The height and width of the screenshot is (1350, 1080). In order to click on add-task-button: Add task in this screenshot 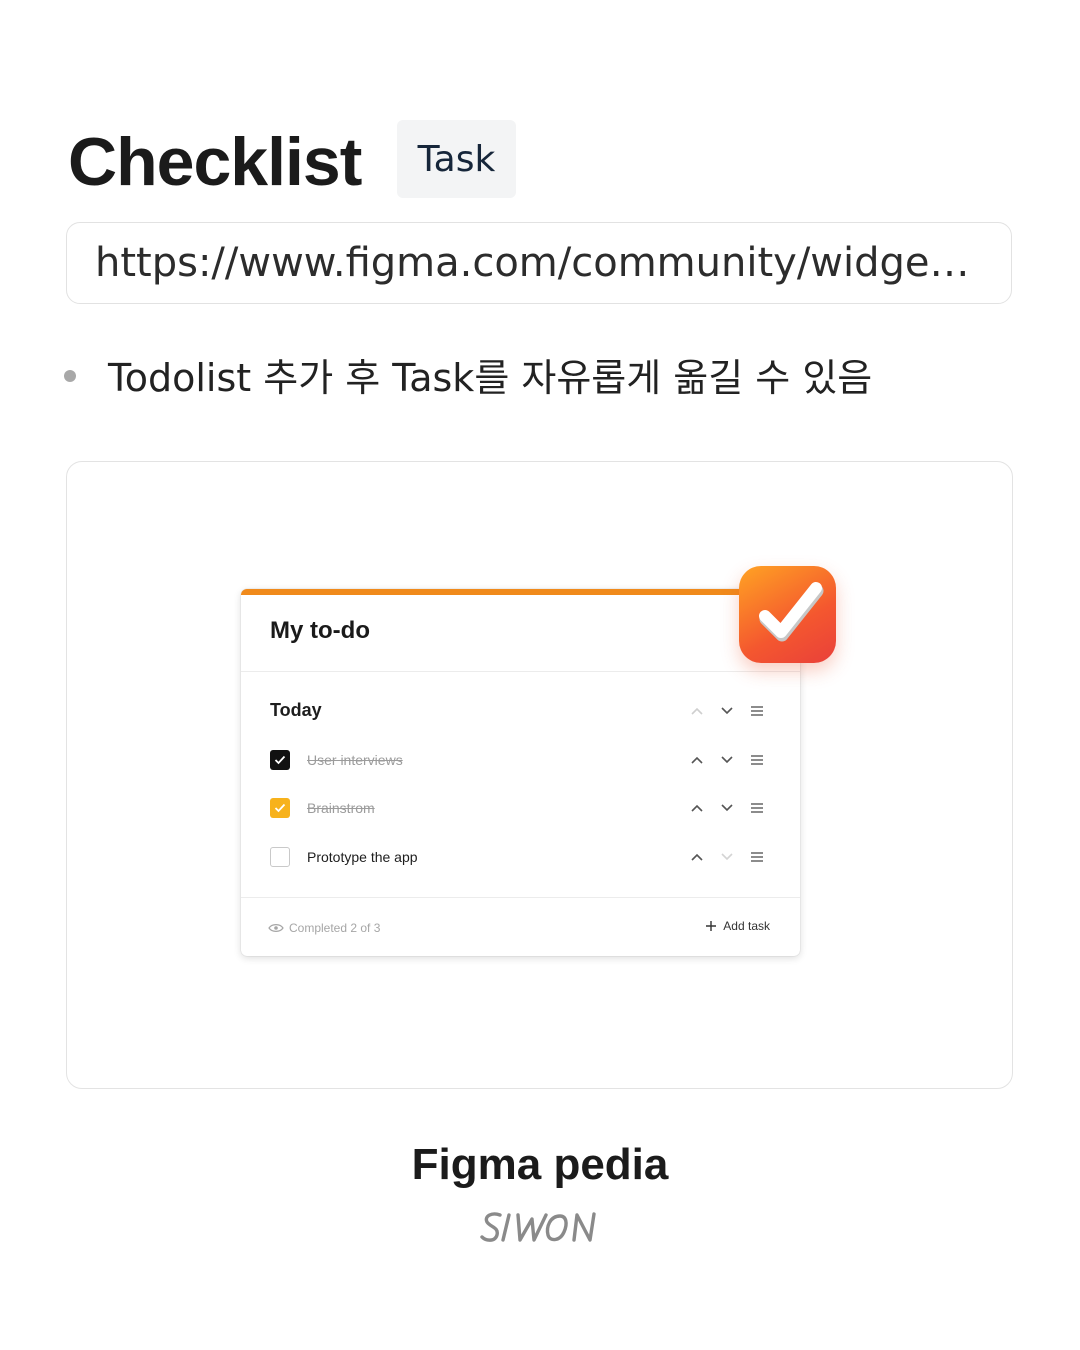, I will do `click(737, 926)`.